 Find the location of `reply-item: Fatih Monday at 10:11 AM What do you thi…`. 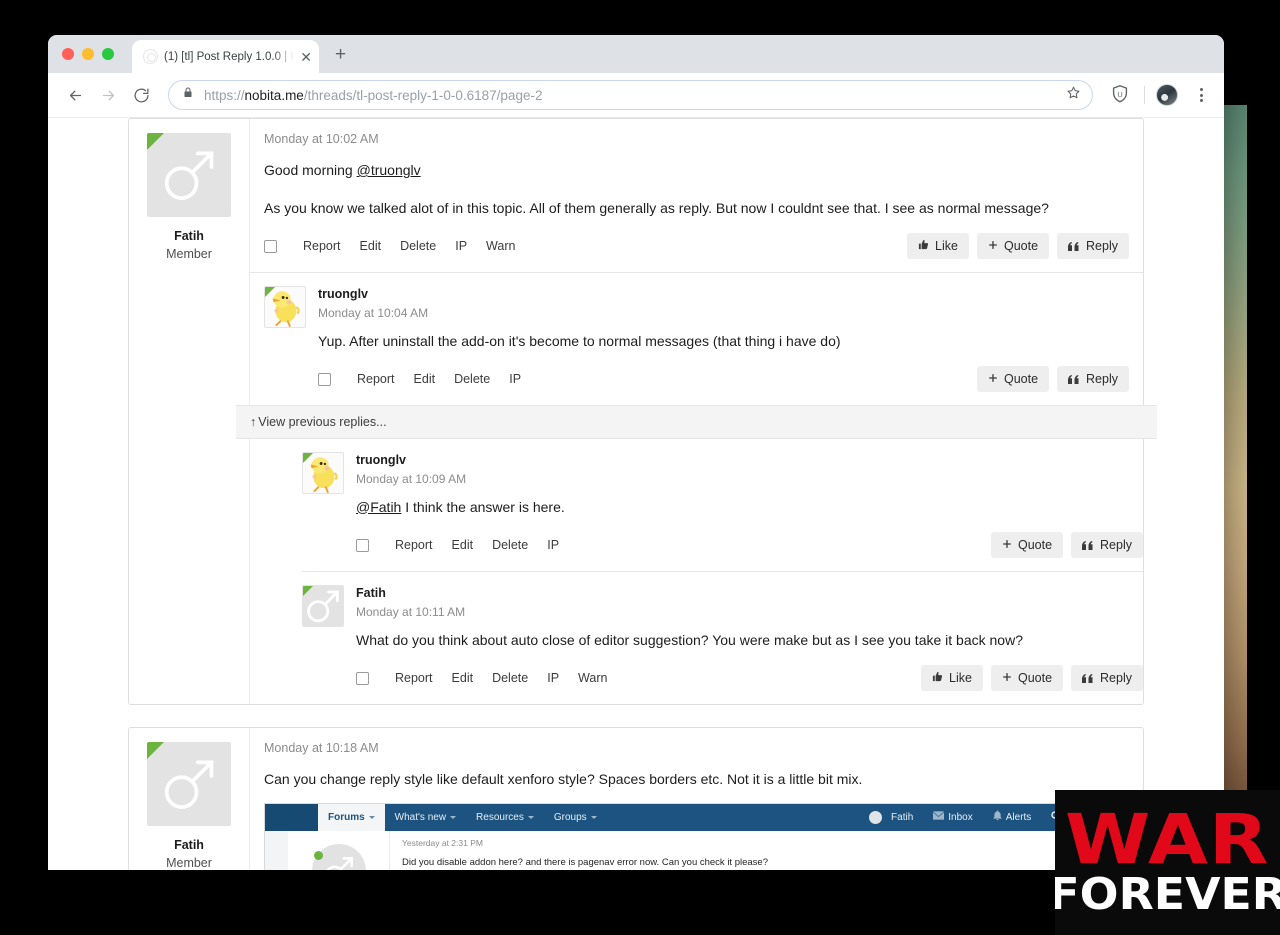

reply-item: Fatih Monday at 10:11 AM What do you thi… is located at coordinates (722, 637).